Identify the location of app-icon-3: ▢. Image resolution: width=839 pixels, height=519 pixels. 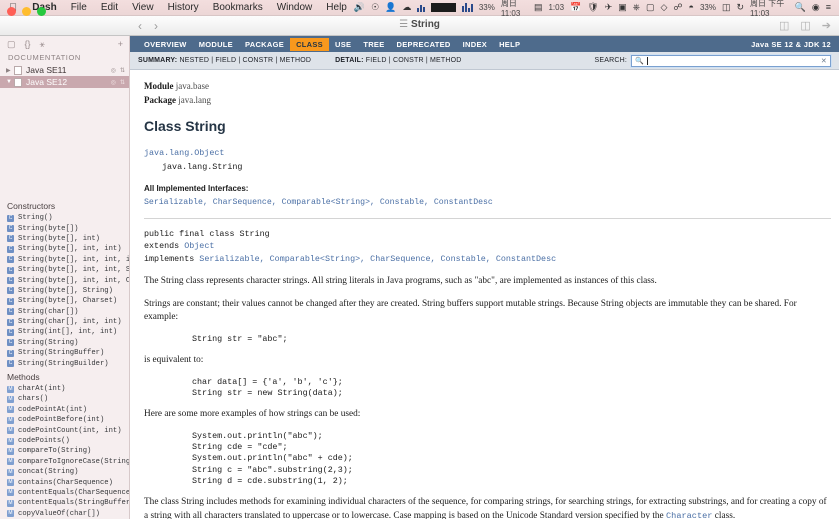
(650, 7).